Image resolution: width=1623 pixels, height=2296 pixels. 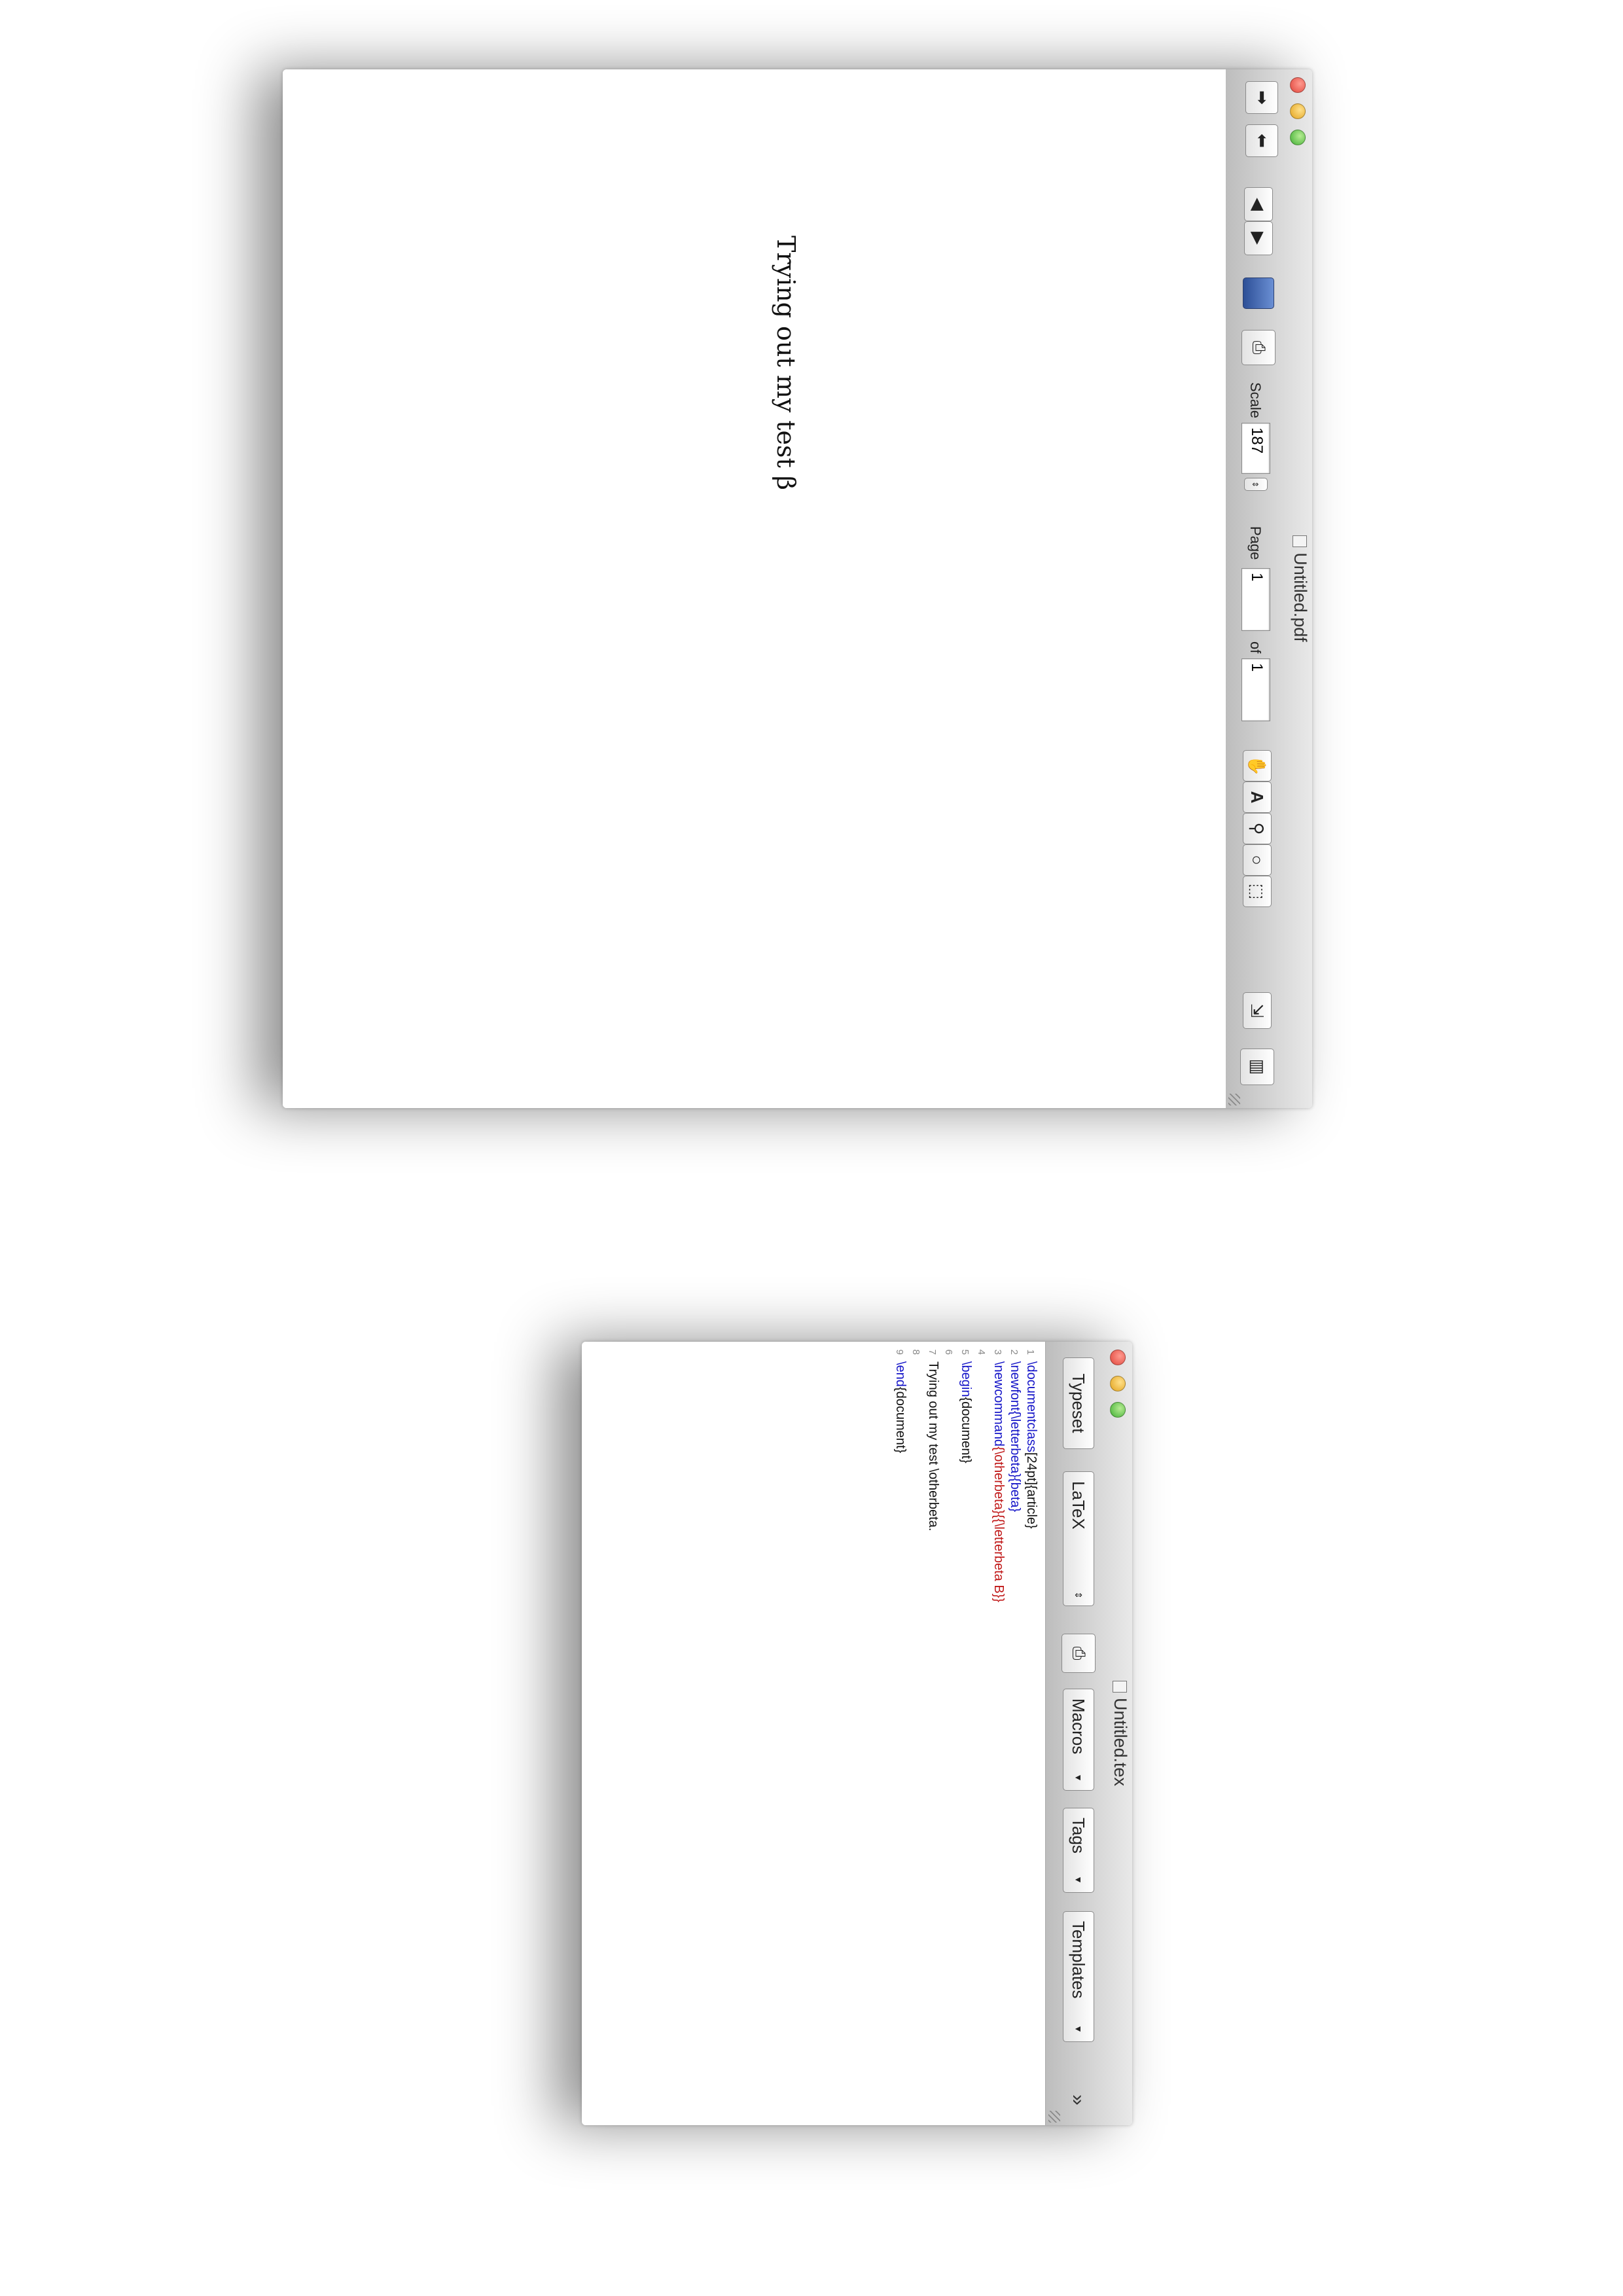 What do you see at coordinates (1258, 238) in the screenshot?
I see `page-down-button: ▶` at bounding box center [1258, 238].